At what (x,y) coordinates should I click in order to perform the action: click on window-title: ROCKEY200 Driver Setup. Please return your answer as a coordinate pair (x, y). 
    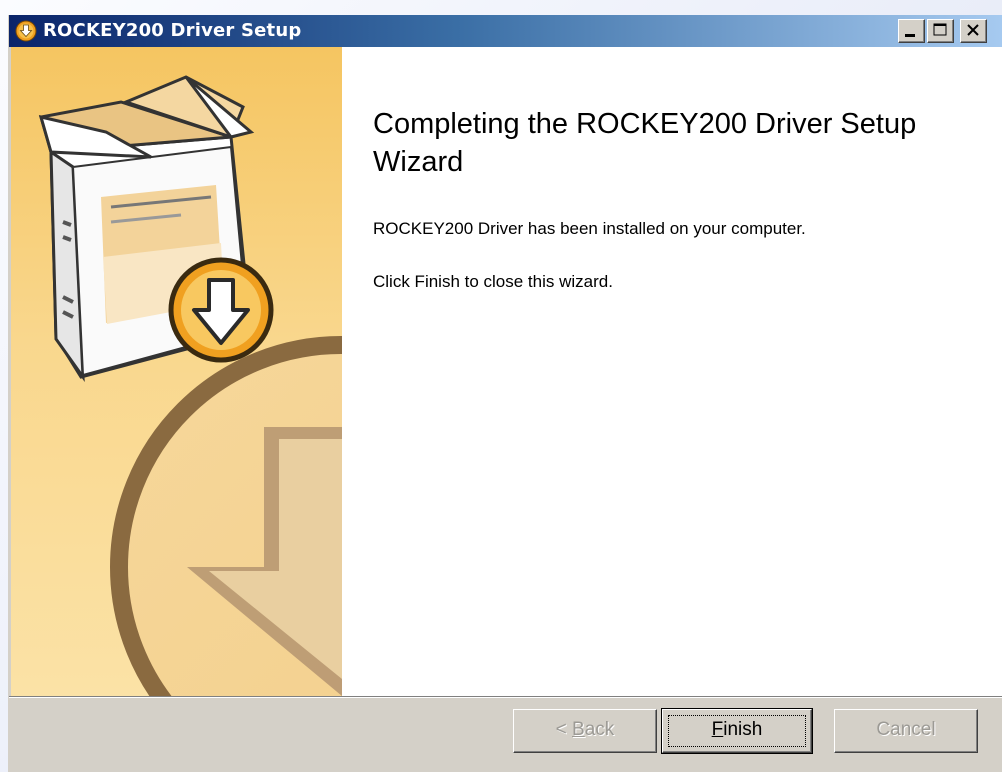
    Looking at the image, I should click on (172, 30).